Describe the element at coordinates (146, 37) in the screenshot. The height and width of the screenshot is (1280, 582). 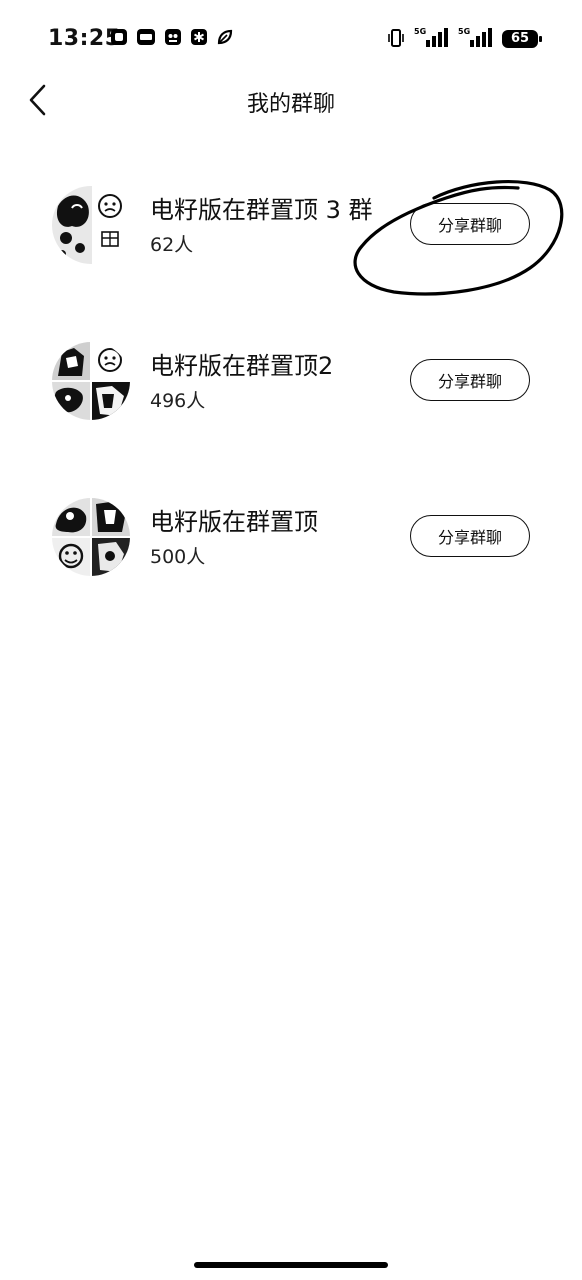
I see `mail-badge-icon` at that location.